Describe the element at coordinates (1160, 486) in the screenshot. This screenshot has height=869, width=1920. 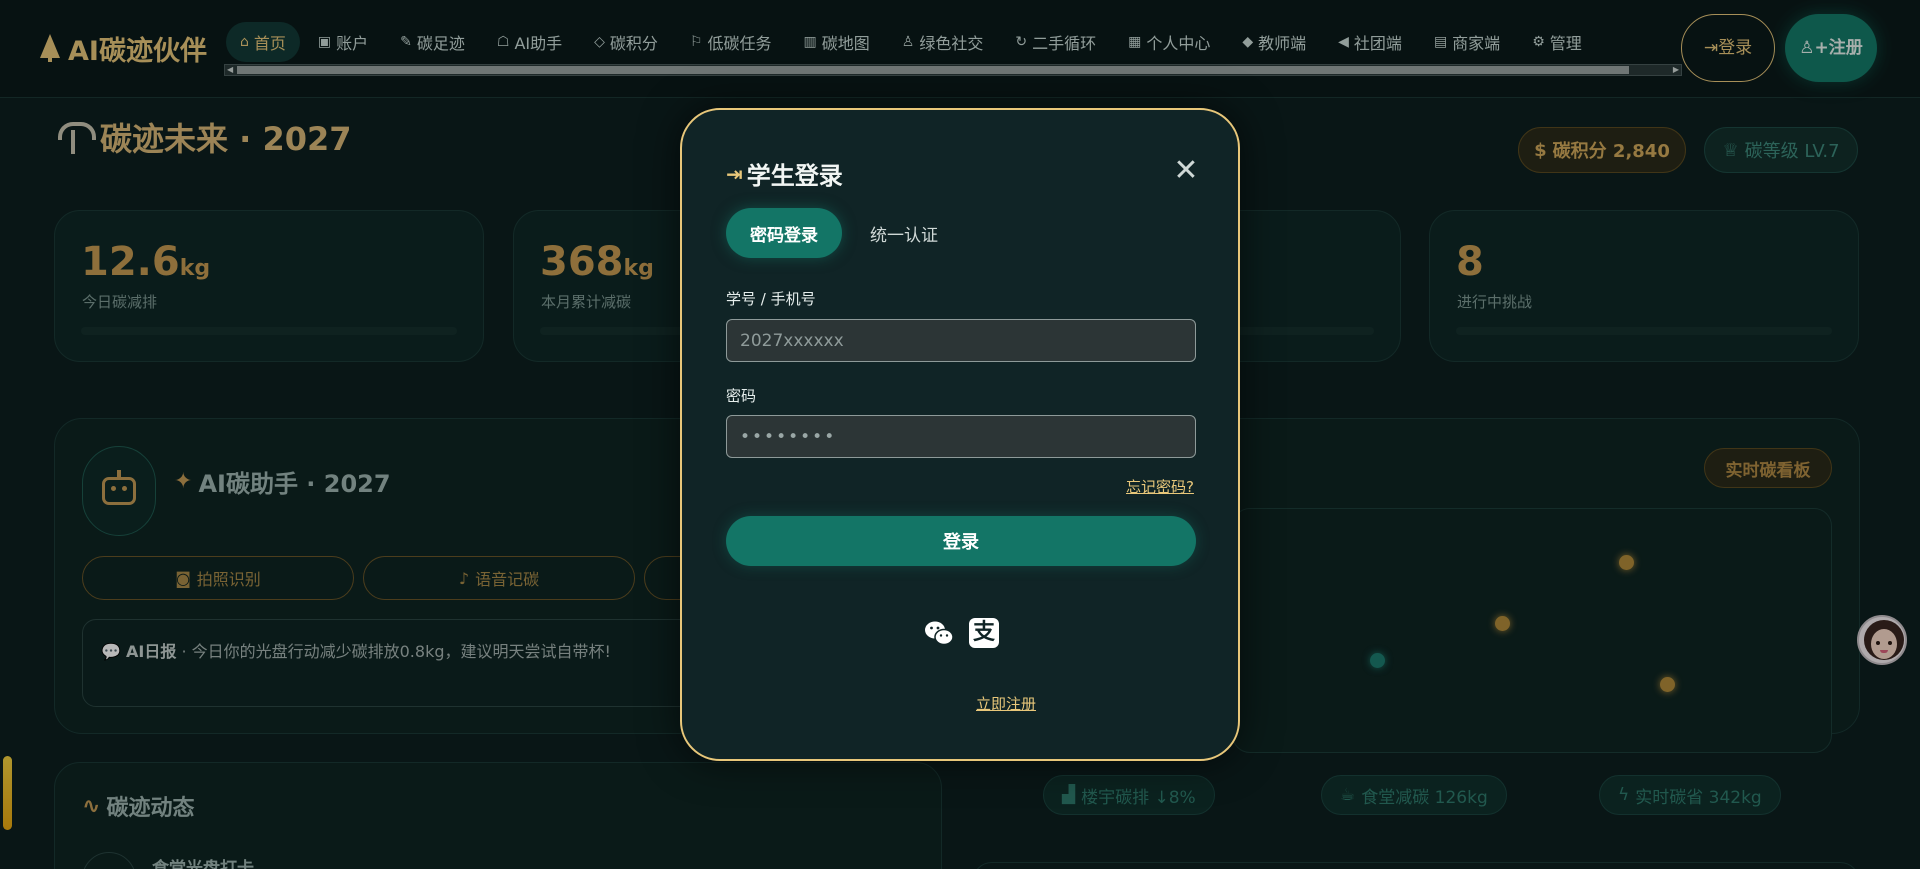
I see `forgot-password-link: 忘记密码?` at that location.